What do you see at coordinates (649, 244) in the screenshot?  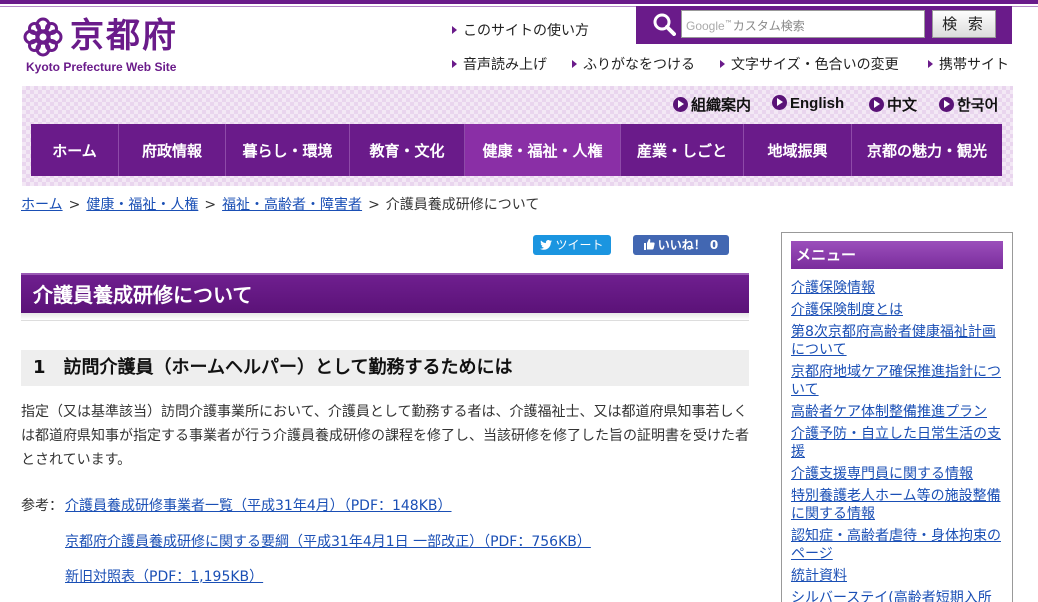 I see `thumbs-up-icon` at bounding box center [649, 244].